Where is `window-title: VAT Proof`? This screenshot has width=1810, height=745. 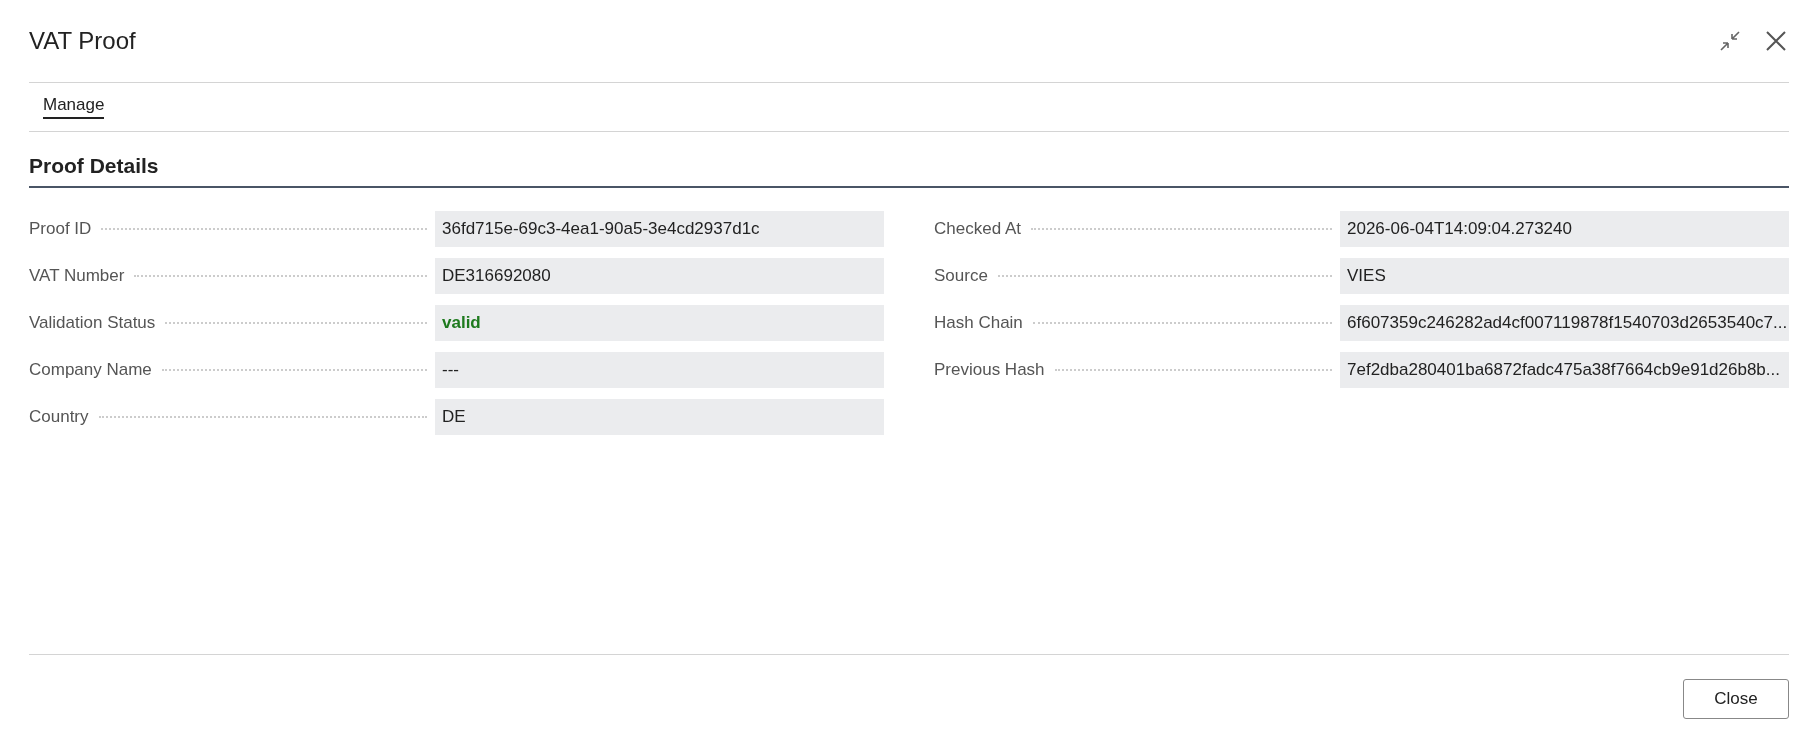 window-title: VAT Proof is located at coordinates (82, 41).